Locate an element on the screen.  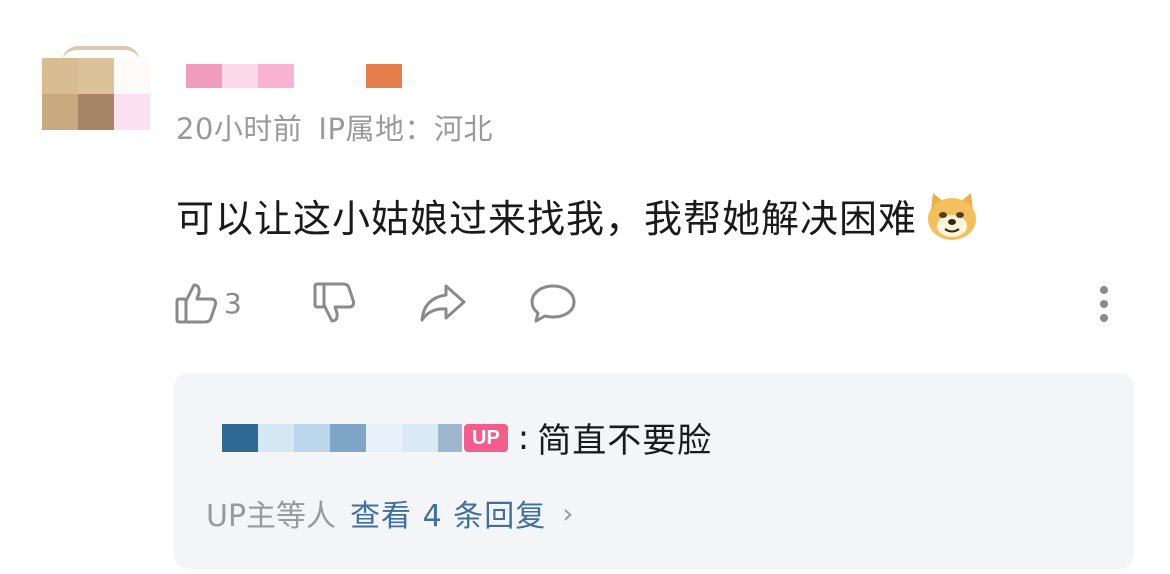
comment-actions: 3 is located at coordinates (654, 305).